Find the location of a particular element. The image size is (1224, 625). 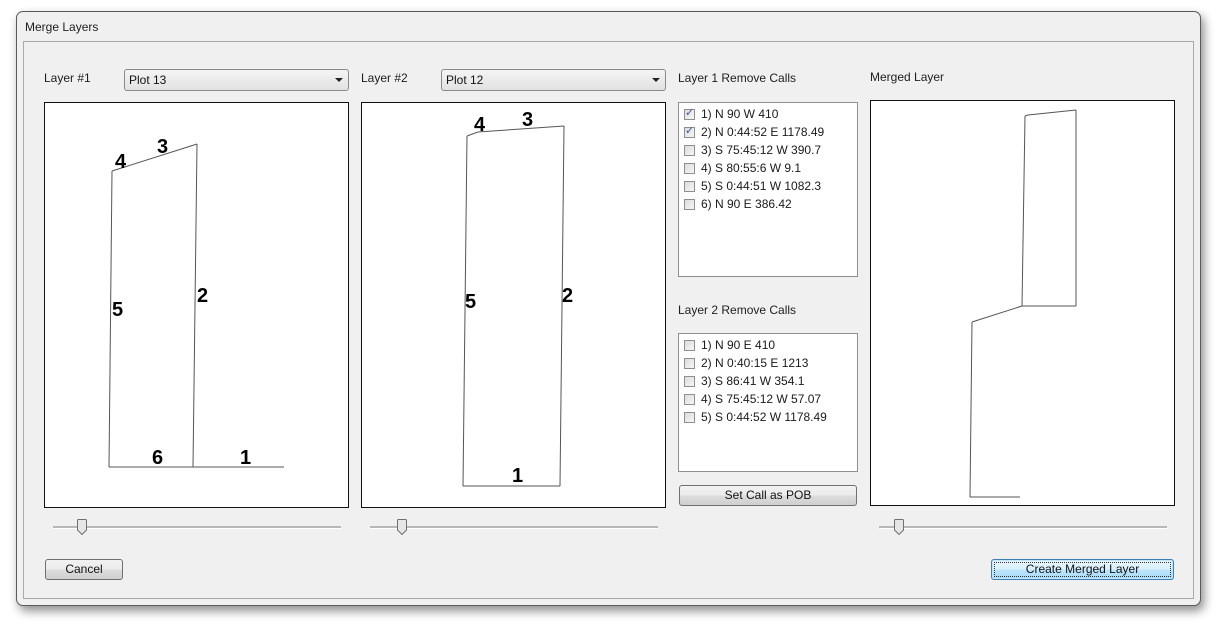

remove-call-text: 3) S 75:45:12 W 390.7 is located at coordinates (761, 150).